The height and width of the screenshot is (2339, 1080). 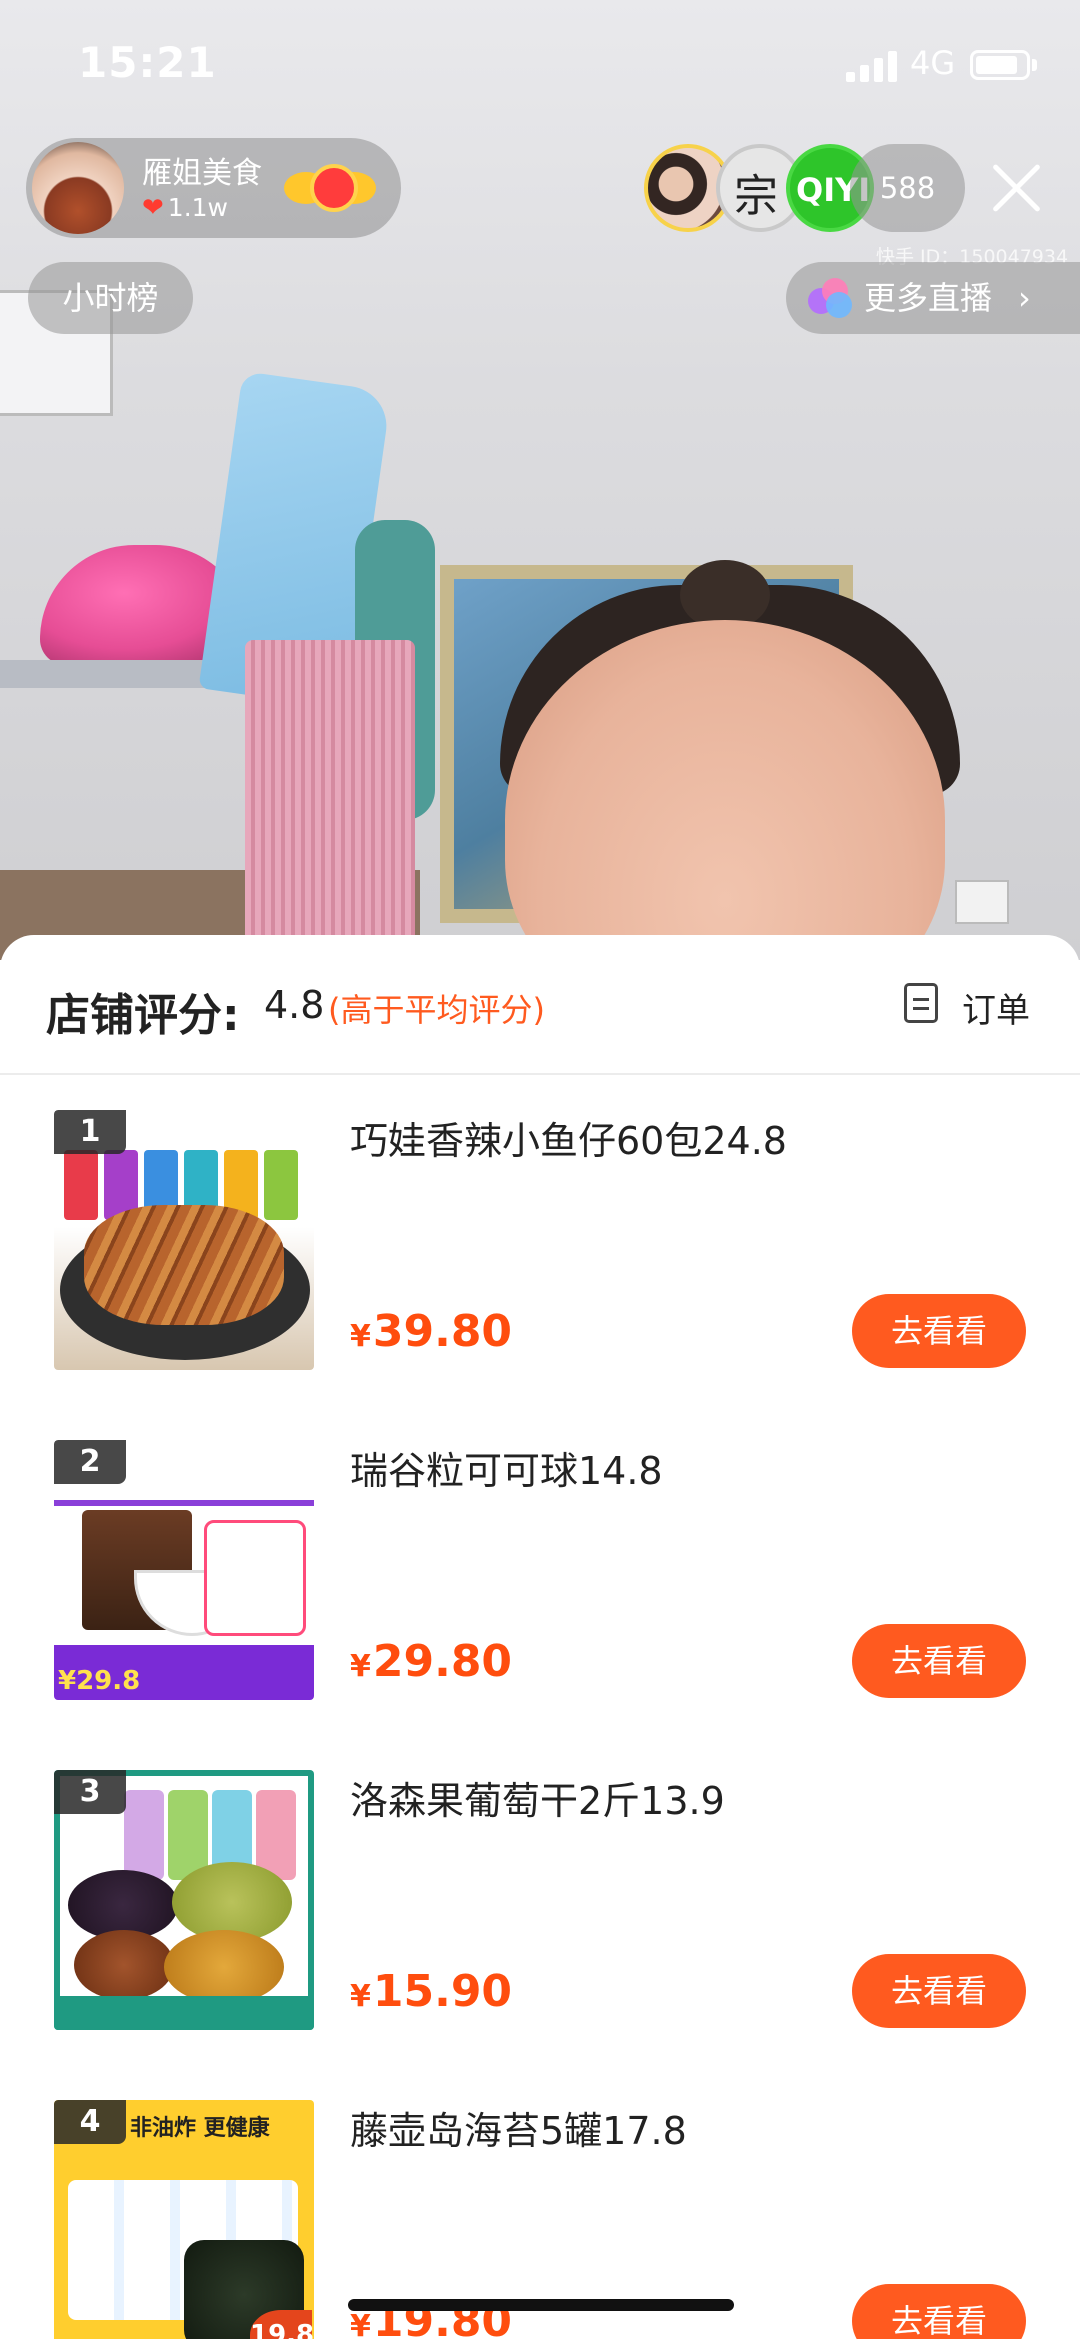 I want to click on more-live-button: 更多直播 ›, so click(x=933, y=298).